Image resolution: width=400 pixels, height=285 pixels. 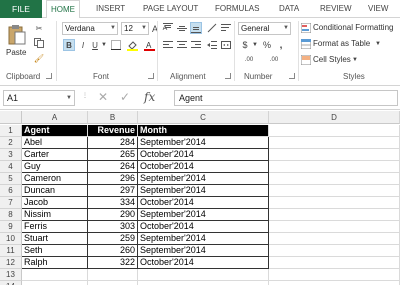 What do you see at coordinates (55, 179) in the screenshot?
I see `cell-a5: Cameron` at bounding box center [55, 179].